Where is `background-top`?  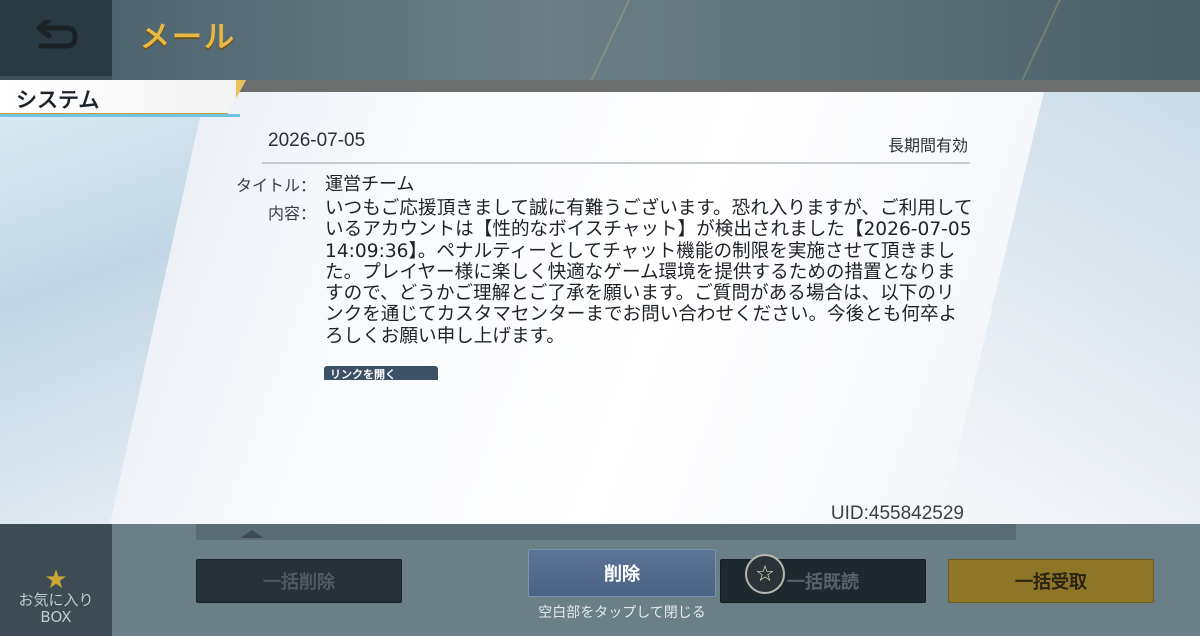
background-top is located at coordinates (656, 40).